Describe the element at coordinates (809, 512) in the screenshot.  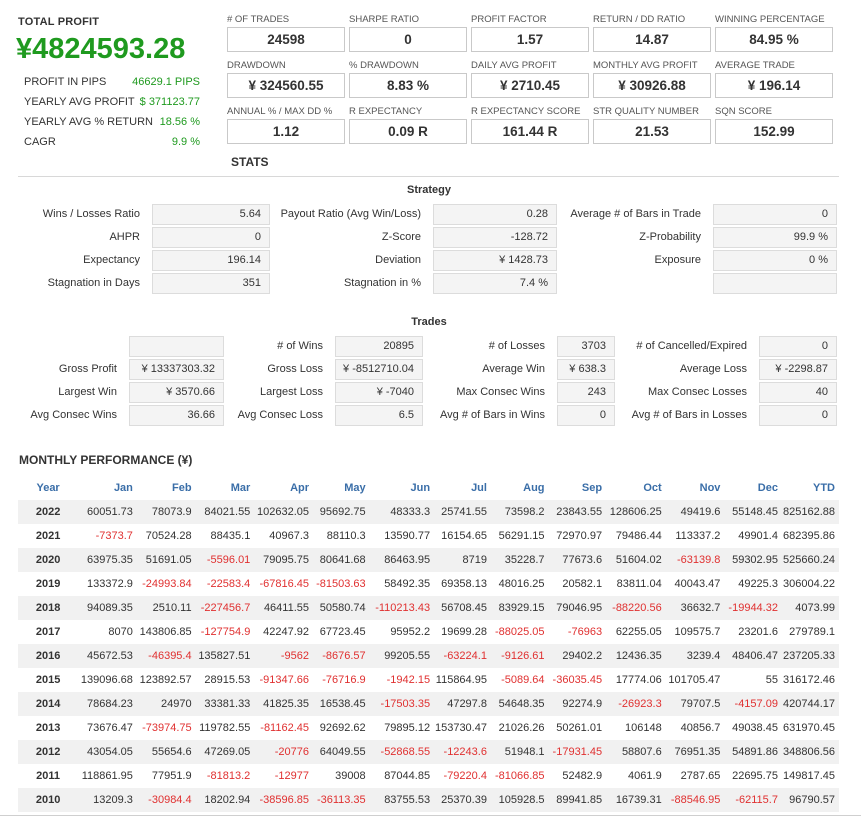
I see `table-cell: 825162.88` at that location.